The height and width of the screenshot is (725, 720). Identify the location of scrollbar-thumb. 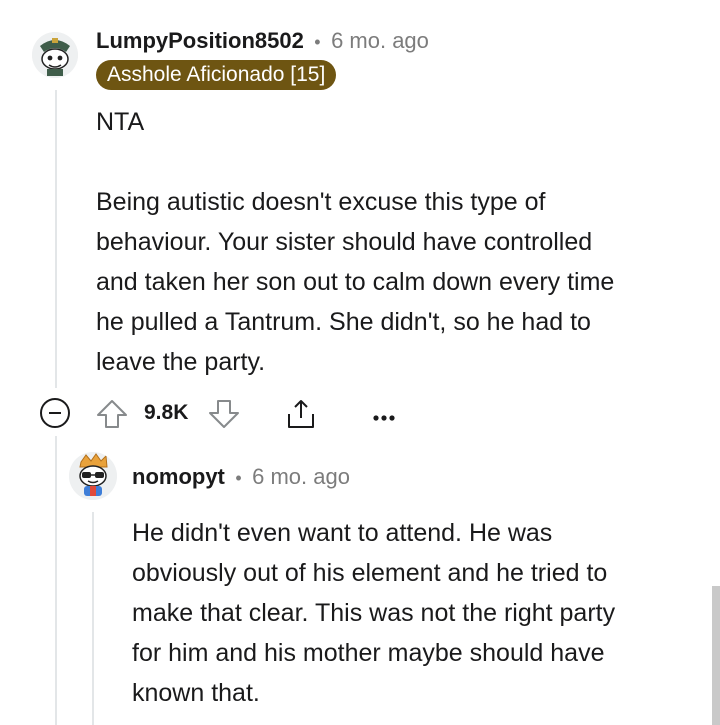
(716, 655).